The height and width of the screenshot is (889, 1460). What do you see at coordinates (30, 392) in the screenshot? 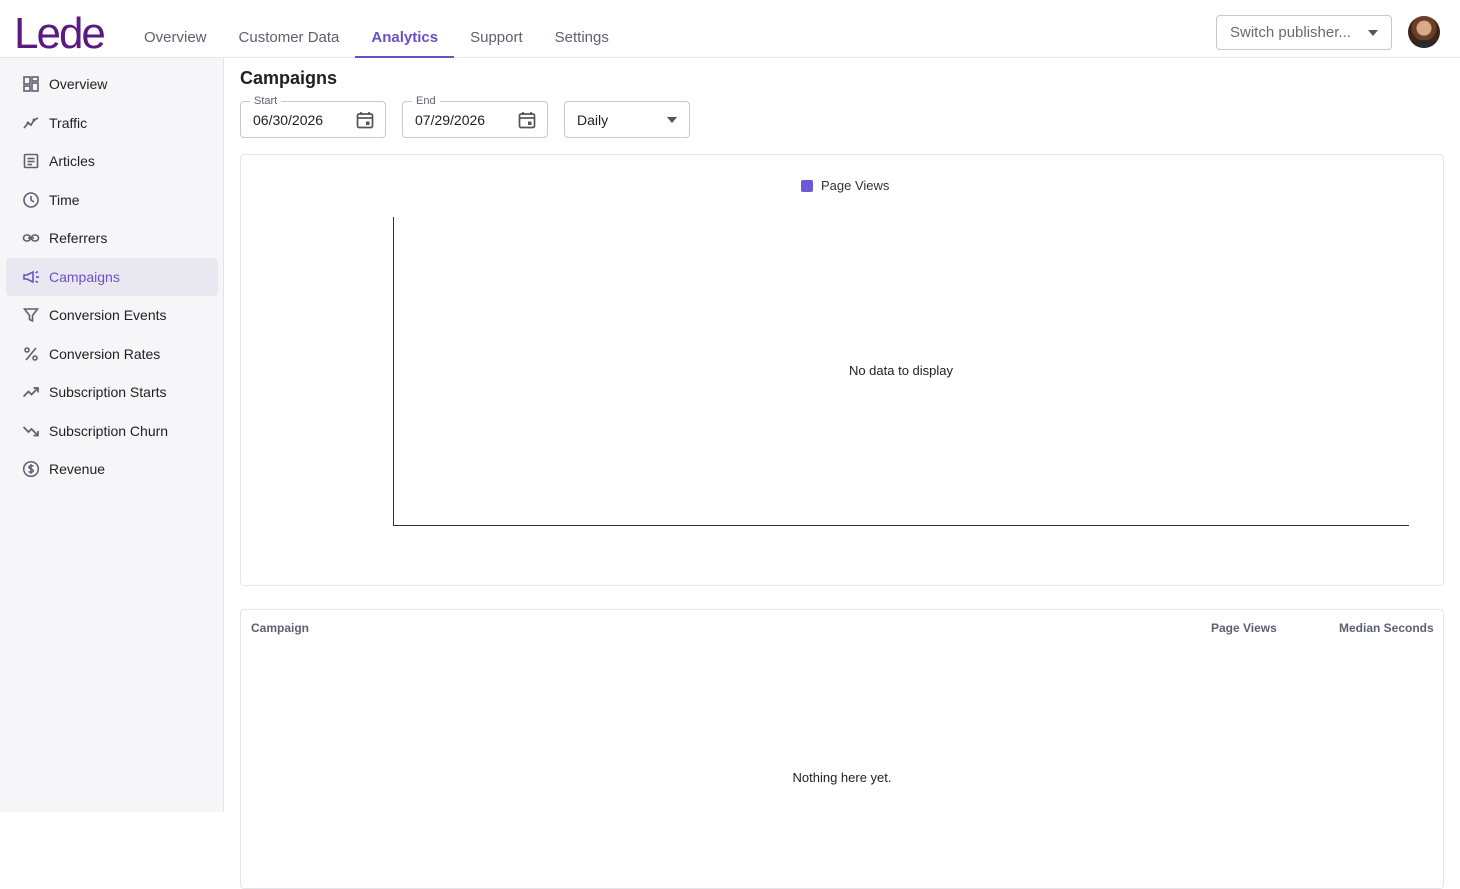
I see `trending-up-icon` at bounding box center [30, 392].